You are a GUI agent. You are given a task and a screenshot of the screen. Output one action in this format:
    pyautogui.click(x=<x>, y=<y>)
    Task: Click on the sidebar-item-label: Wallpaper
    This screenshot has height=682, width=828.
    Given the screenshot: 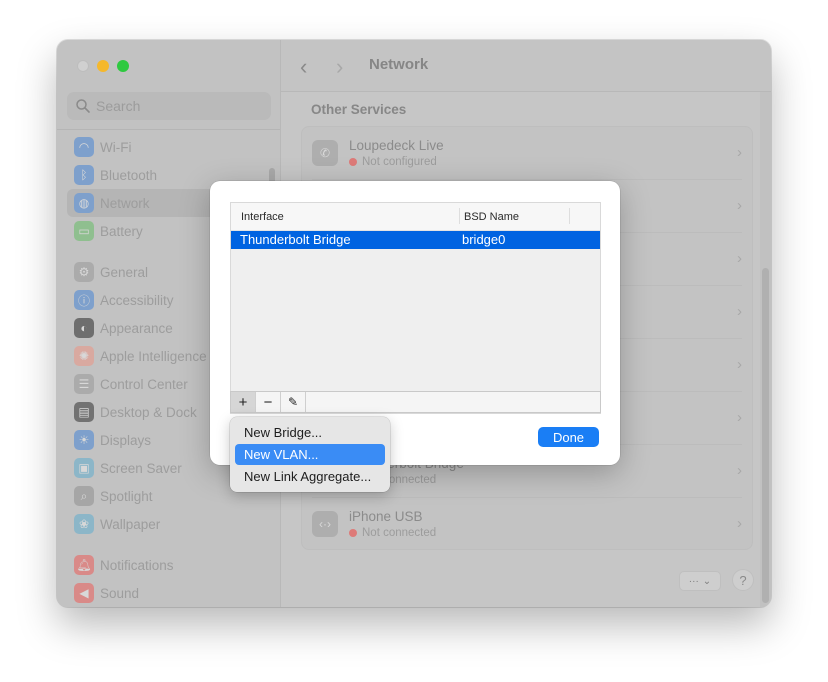 What is the action you would take?
    pyautogui.click(x=130, y=524)
    